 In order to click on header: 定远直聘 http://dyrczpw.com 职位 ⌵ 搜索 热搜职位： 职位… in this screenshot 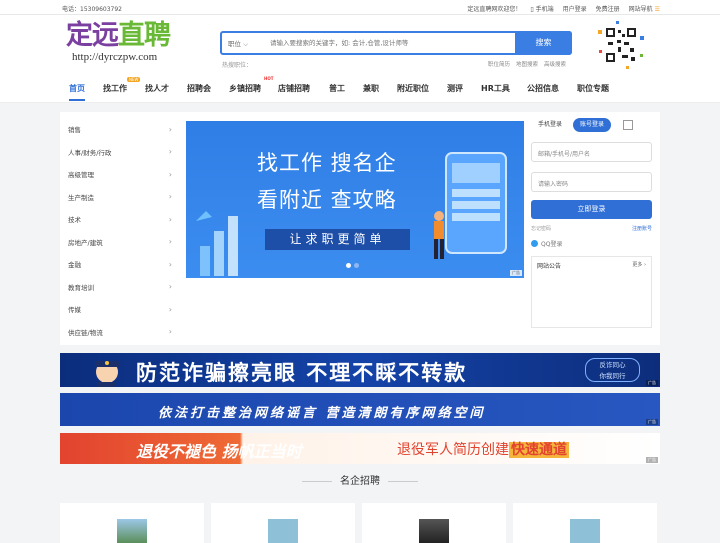, I will do `click(360, 45)`.